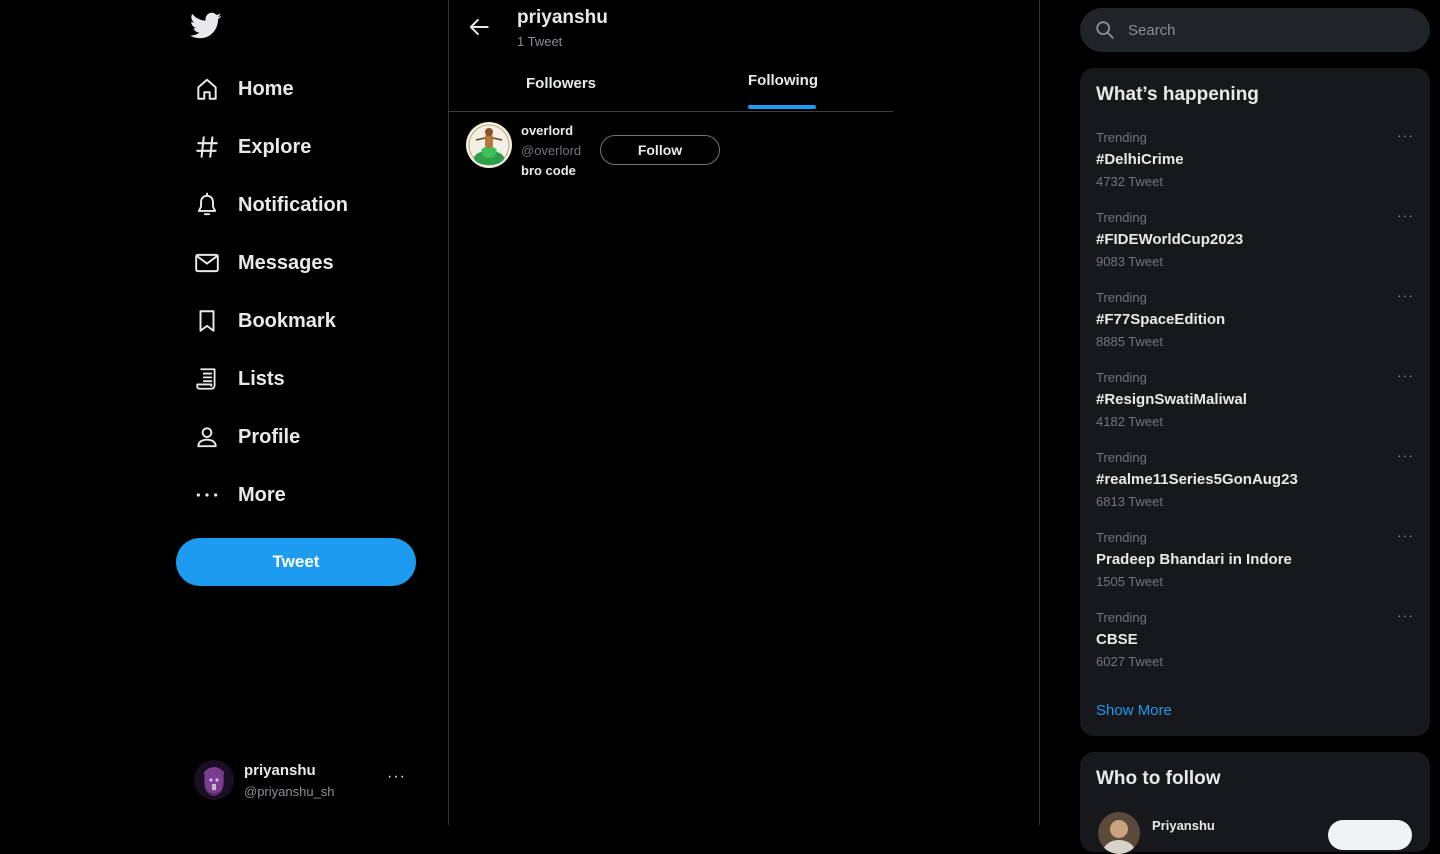 This screenshot has height=854, width=1440. I want to click on trend-count: 4182 Tweet, so click(1129, 421).